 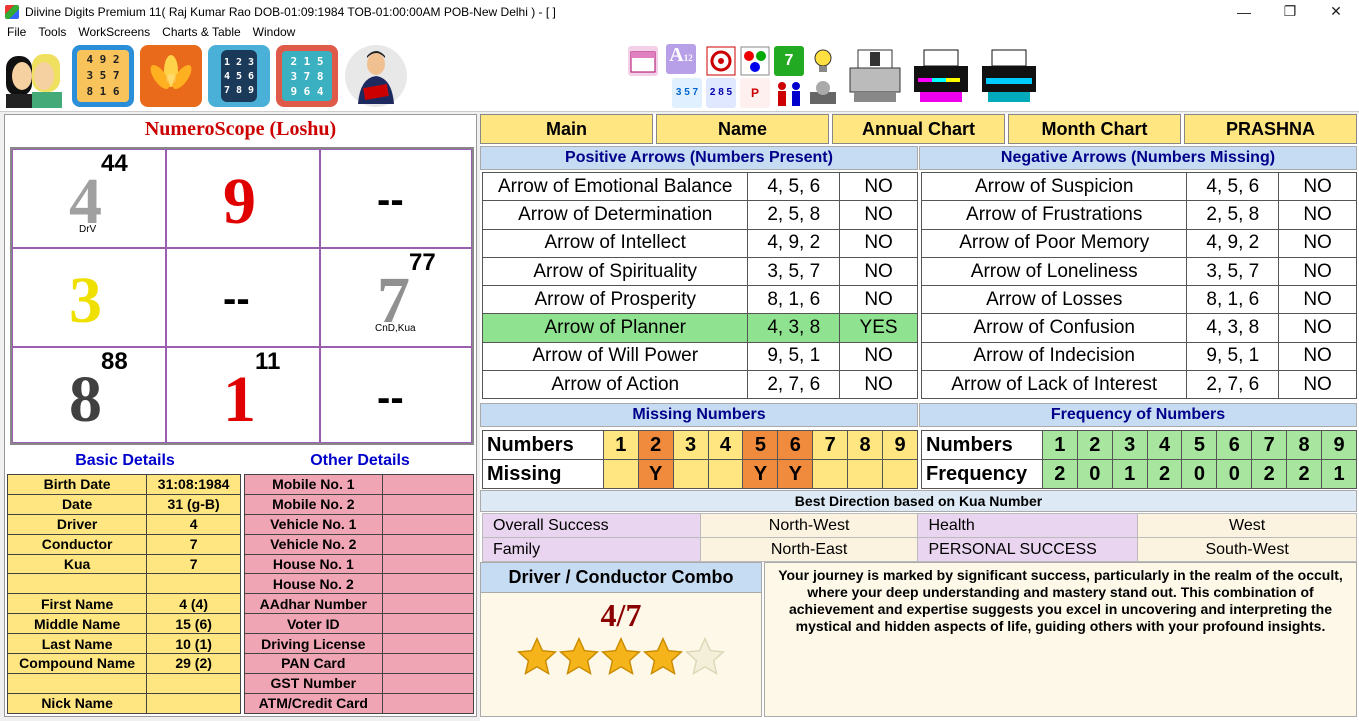 I want to click on positive-arrow-row: Arrow of Will Power 9, 5, 1 NO, so click(x=699, y=356).